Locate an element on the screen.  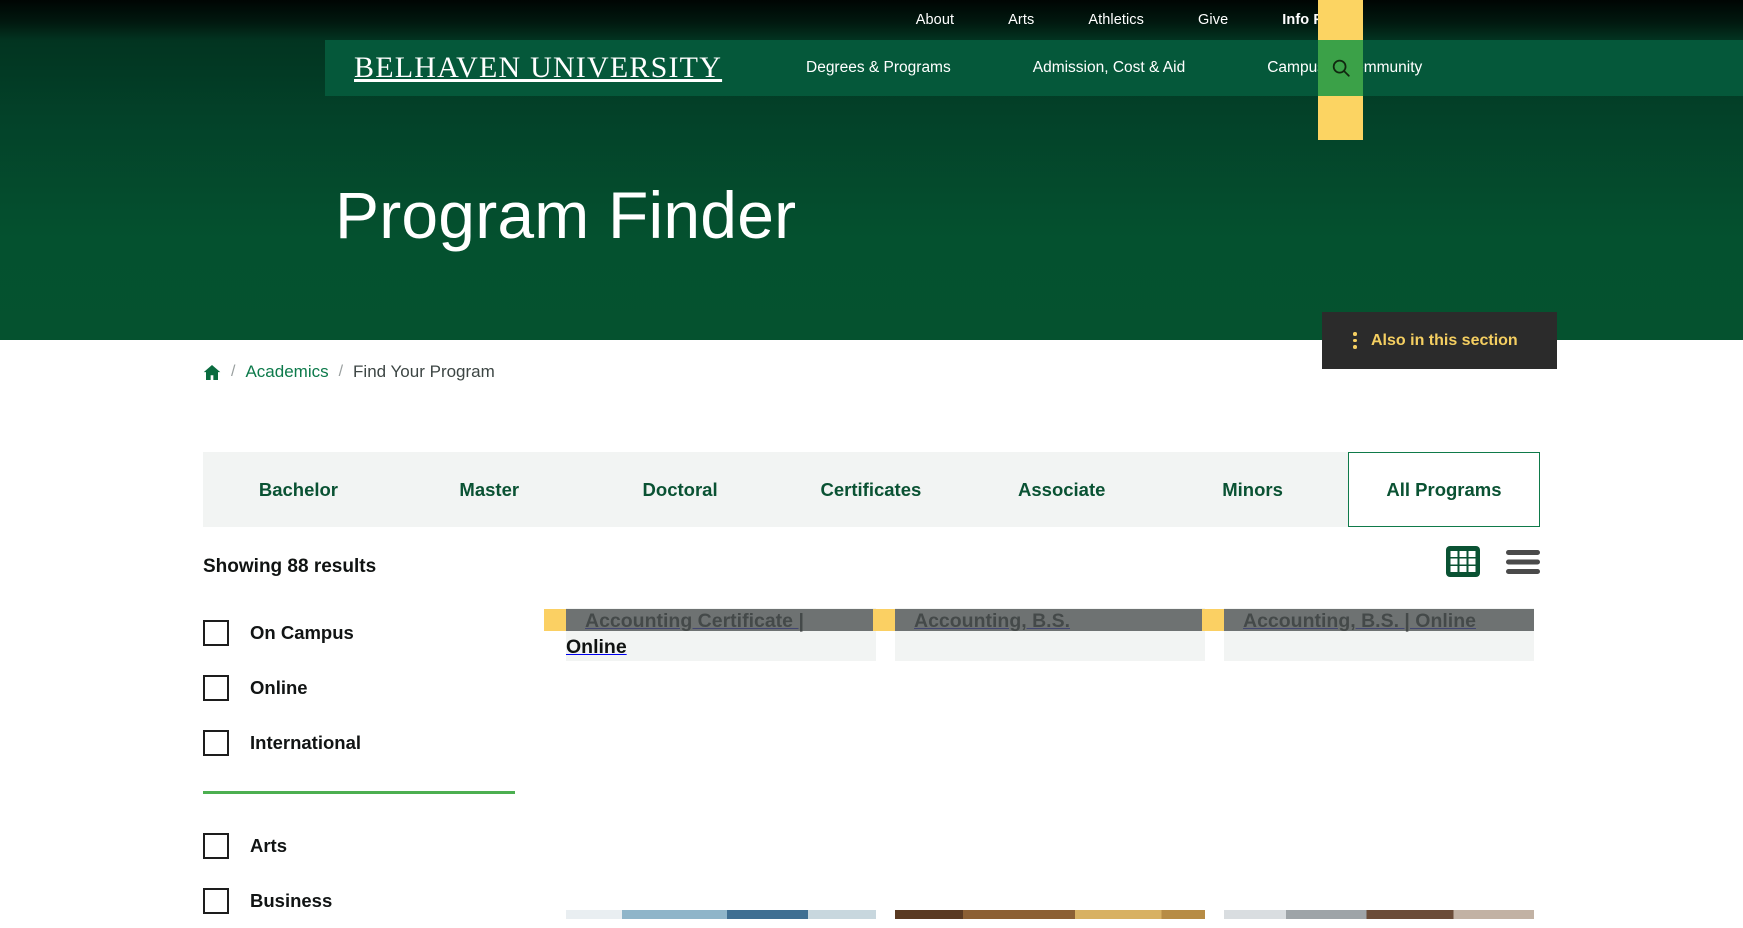
checkbox-international is located at coordinates (216, 742).